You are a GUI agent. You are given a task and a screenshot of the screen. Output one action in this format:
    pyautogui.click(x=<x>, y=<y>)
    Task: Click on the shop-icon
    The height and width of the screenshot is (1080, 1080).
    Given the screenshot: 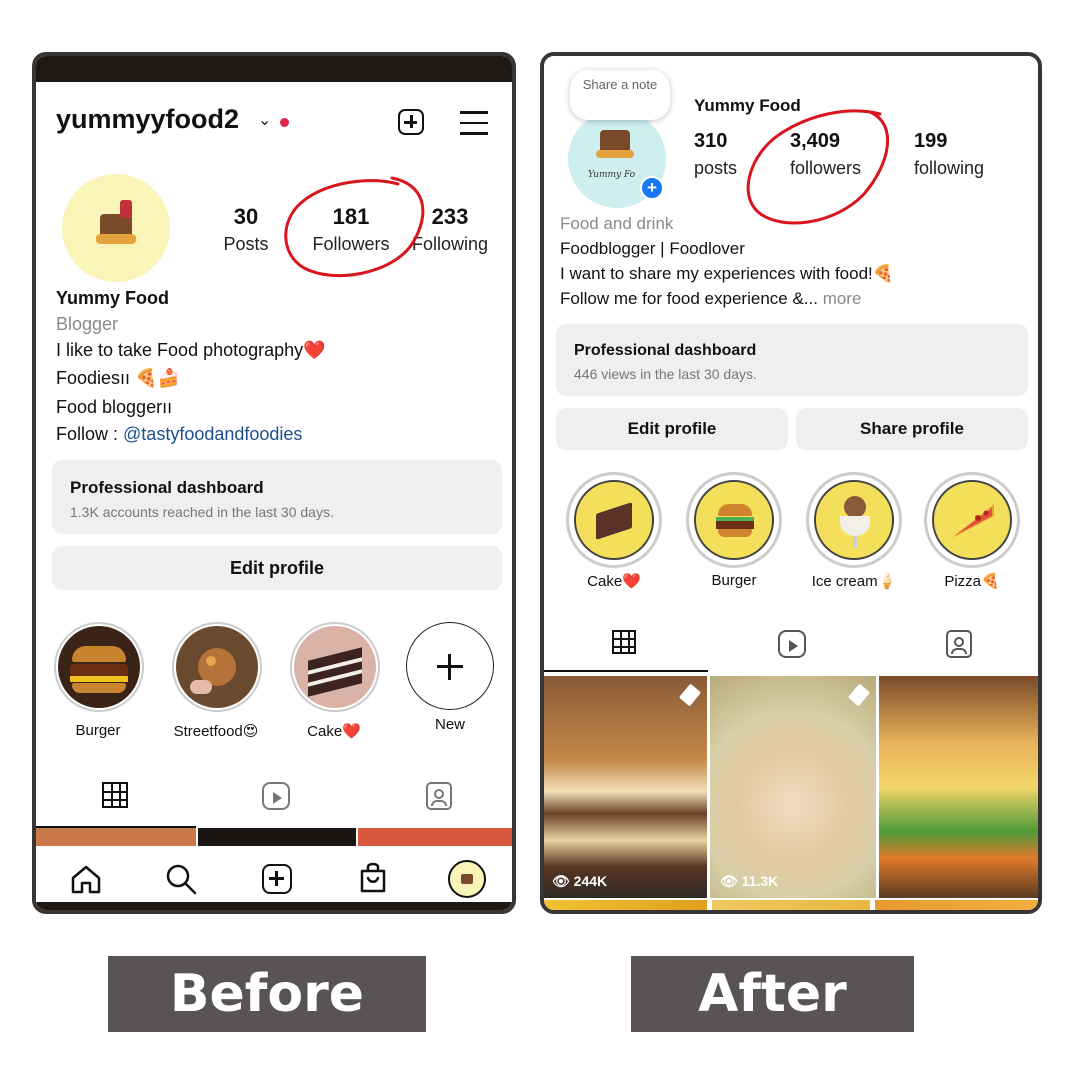 What is the action you would take?
    pyautogui.click(x=373, y=878)
    